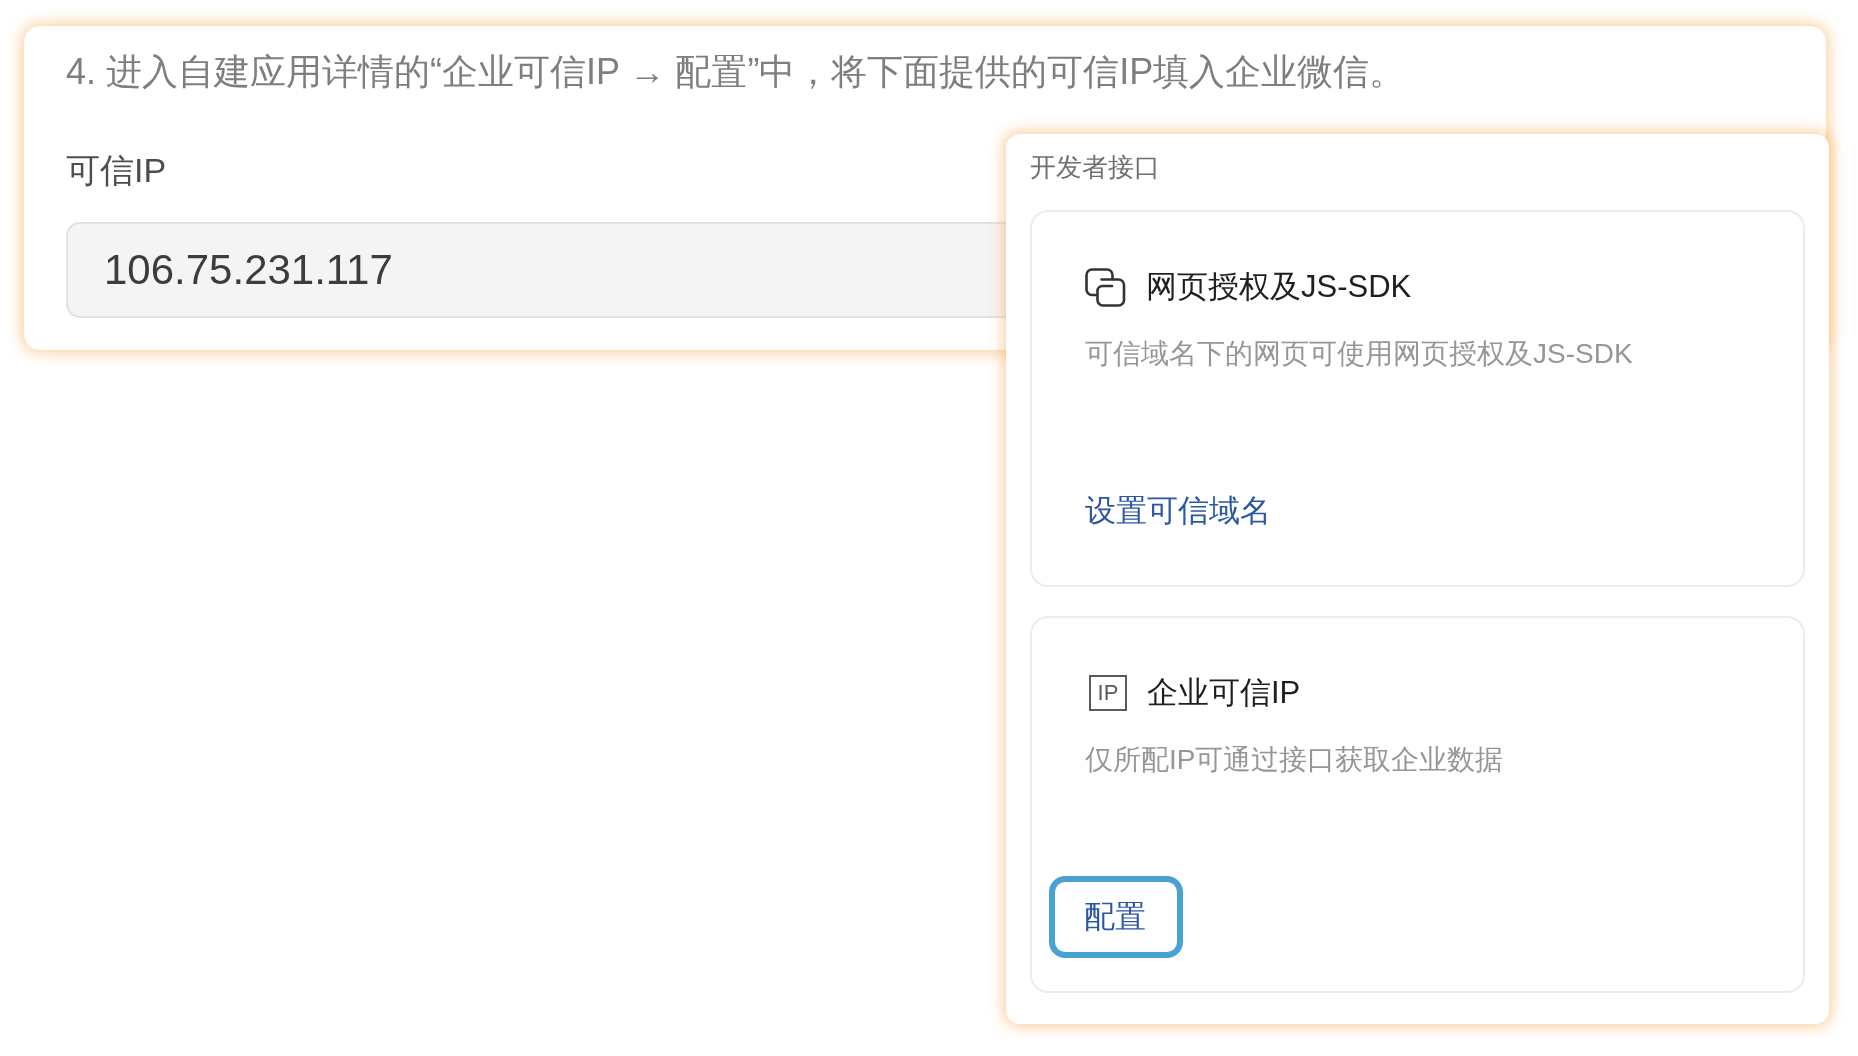 The height and width of the screenshot is (1056, 1858). What do you see at coordinates (1105, 287) in the screenshot?
I see `overlapping-squares-icon` at bounding box center [1105, 287].